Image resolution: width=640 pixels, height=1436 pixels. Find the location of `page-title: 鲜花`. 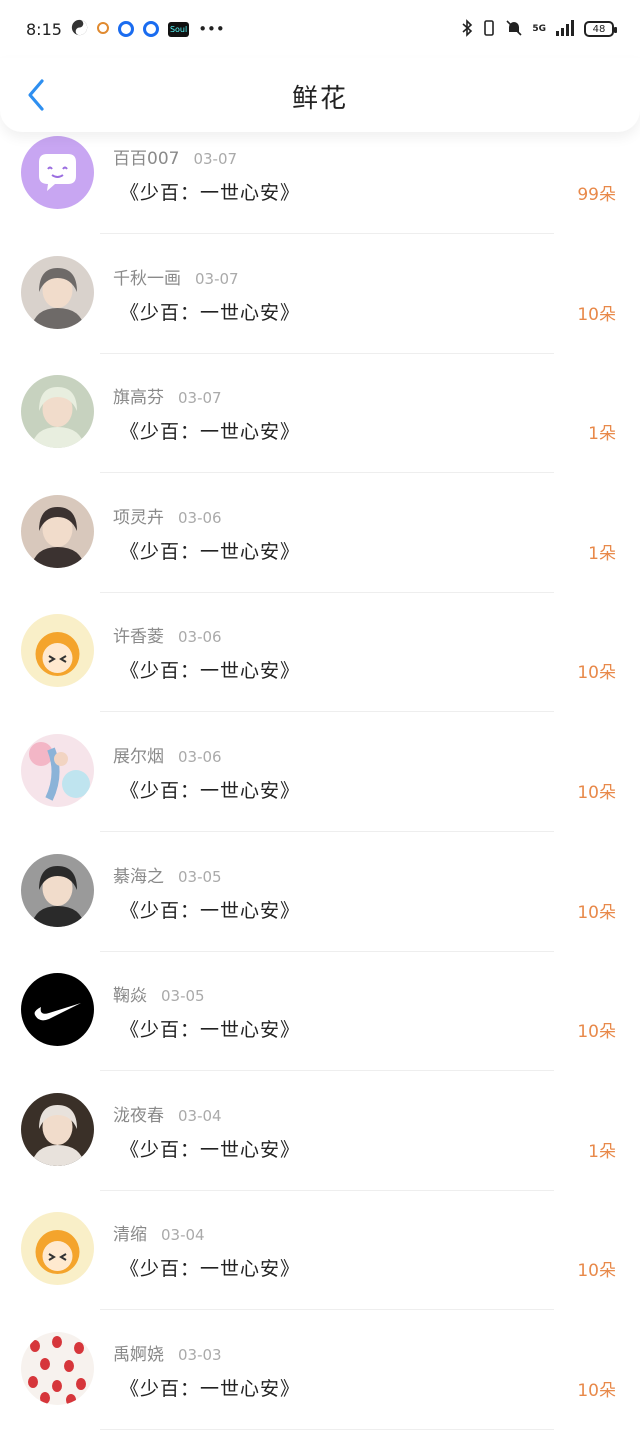

page-title: 鲜花 is located at coordinates (319, 99).